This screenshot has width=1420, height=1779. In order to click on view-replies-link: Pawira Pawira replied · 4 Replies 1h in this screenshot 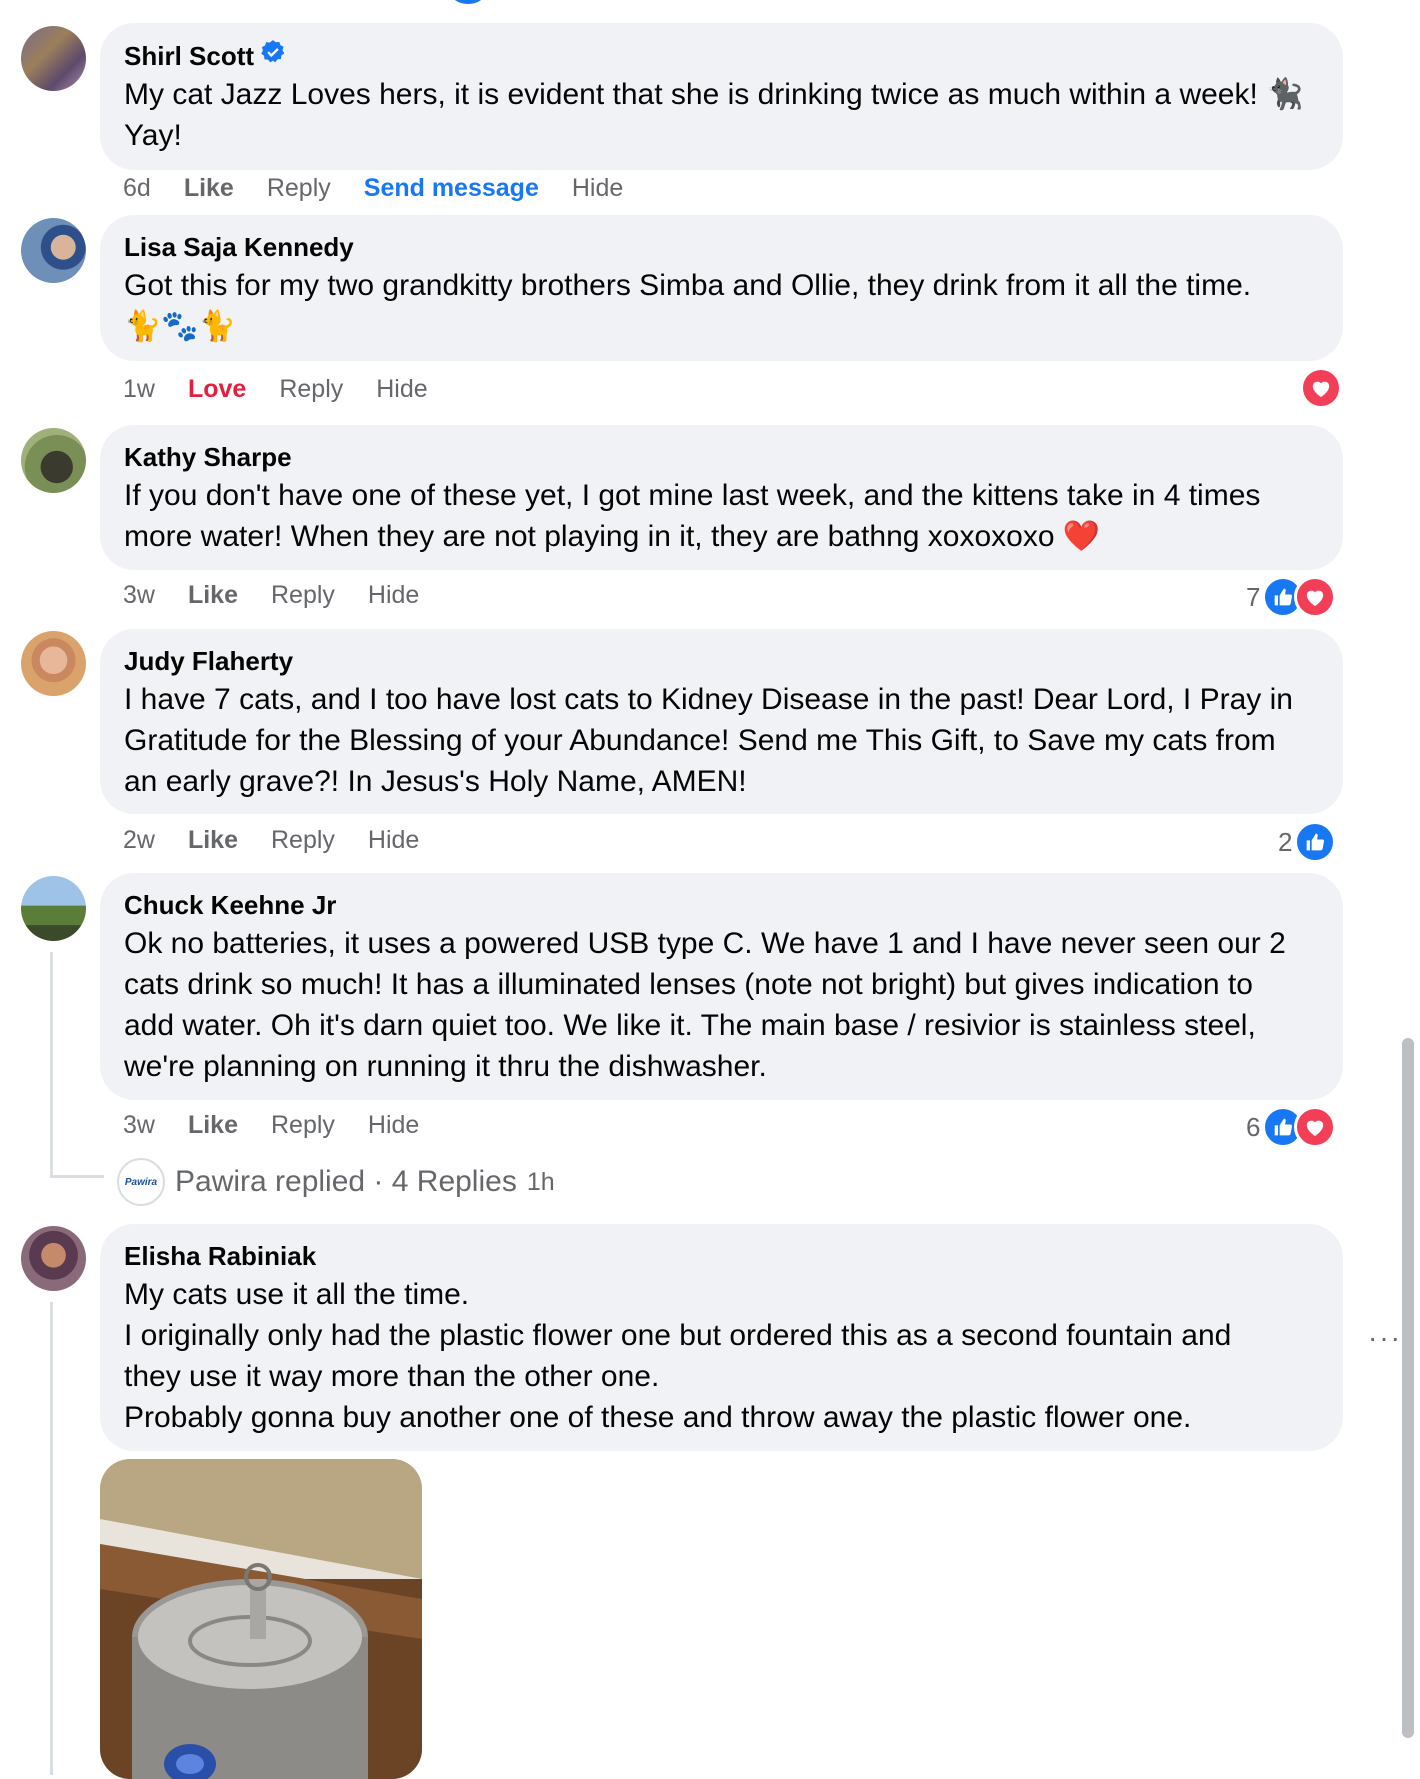, I will do `click(336, 1182)`.